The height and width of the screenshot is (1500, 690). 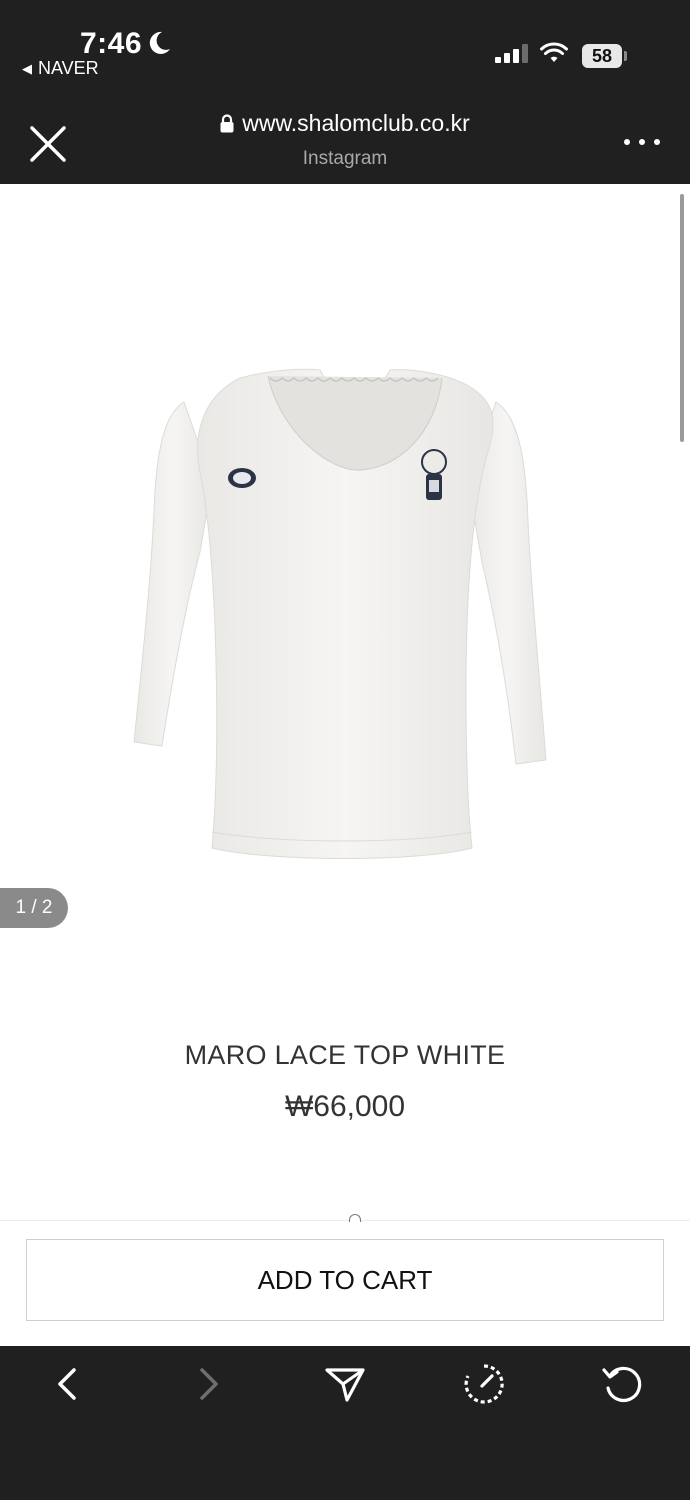 What do you see at coordinates (345, 1280) in the screenshot?
I see `add-to-cart-button: ADD TO CART` at bounding box center [345, 1280].